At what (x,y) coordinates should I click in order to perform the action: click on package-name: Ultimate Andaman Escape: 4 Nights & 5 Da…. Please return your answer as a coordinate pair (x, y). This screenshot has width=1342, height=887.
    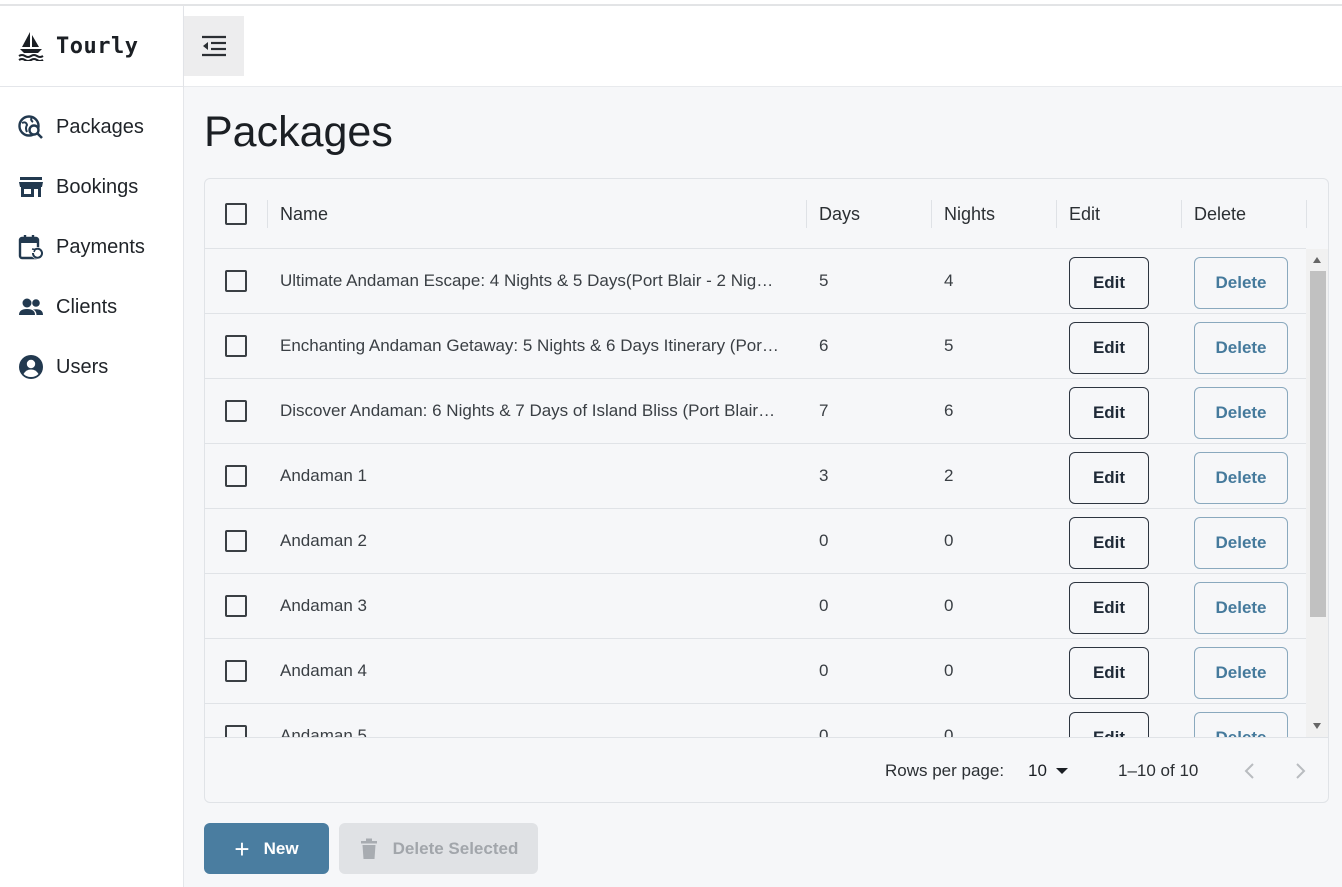
    Looking at the image, I should click on (527, 280).